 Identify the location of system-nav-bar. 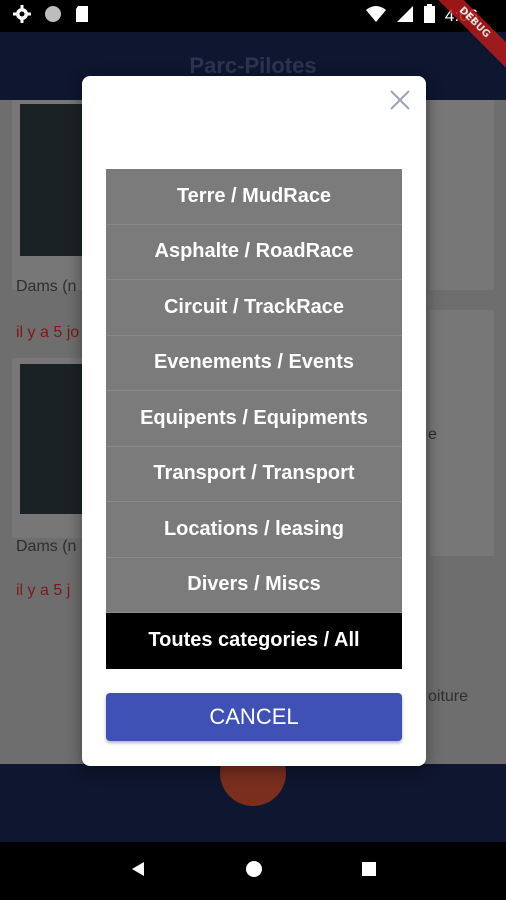
(253, 871).